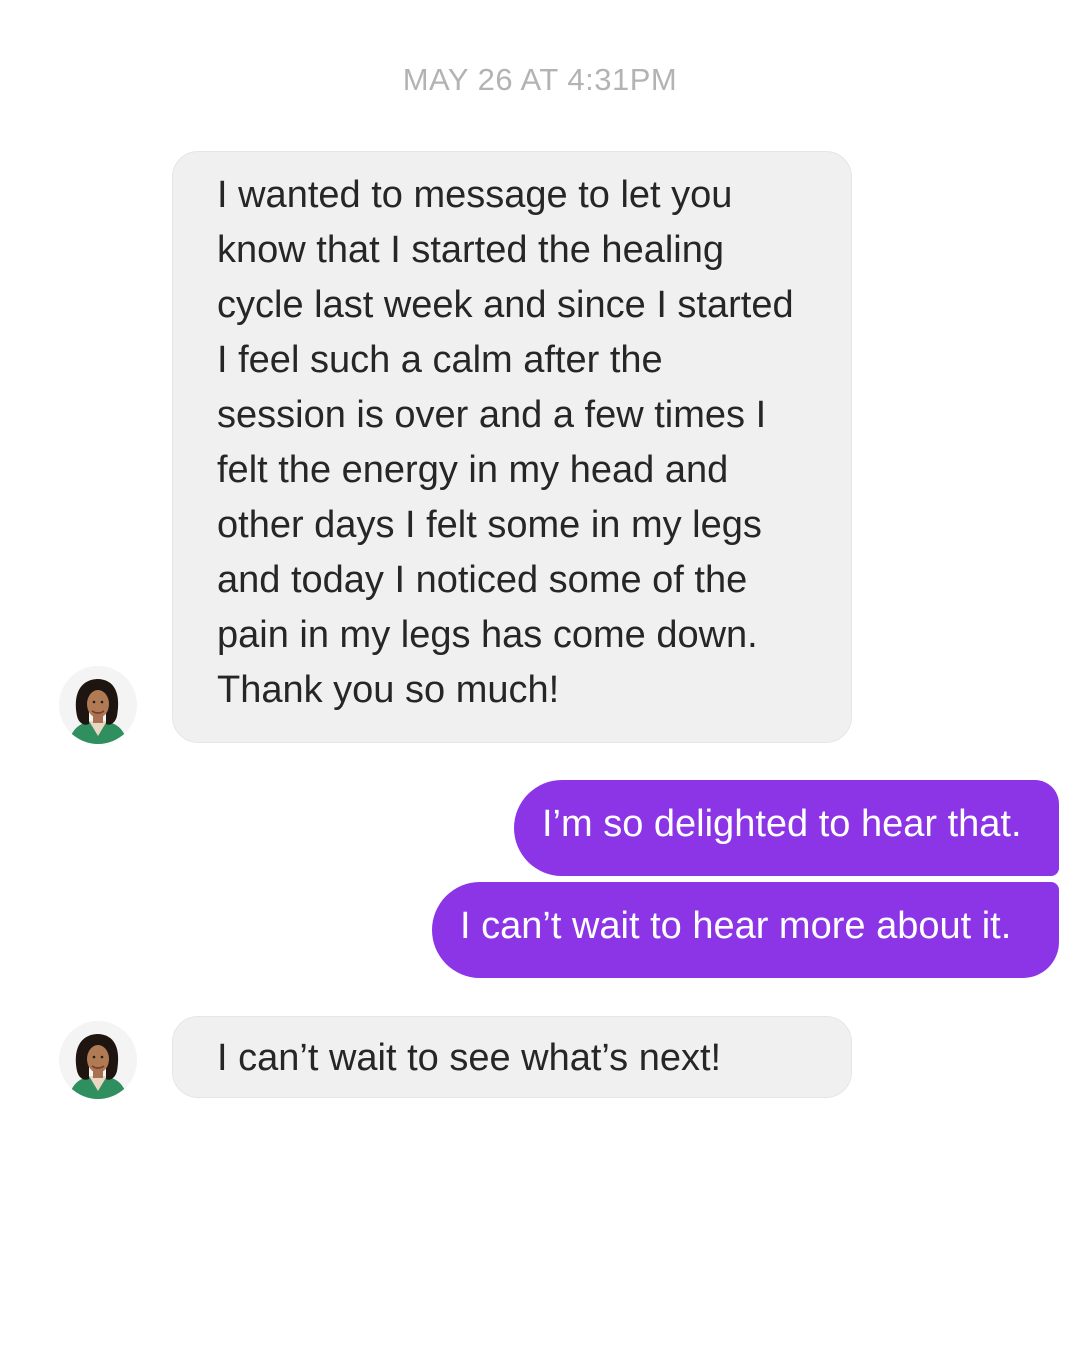  I want to click on message-text-line: cycle last week and since I started, so click(505, 305).